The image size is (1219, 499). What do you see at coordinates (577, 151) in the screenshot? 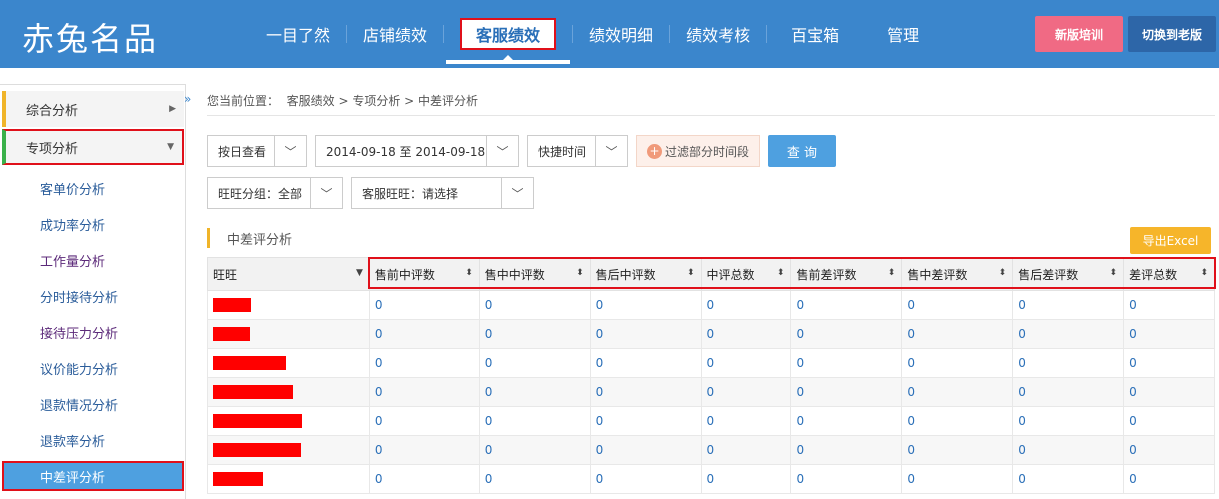
I see `quick-time-select: 快捷时间 ﹀` at bounding box center [577, 151].